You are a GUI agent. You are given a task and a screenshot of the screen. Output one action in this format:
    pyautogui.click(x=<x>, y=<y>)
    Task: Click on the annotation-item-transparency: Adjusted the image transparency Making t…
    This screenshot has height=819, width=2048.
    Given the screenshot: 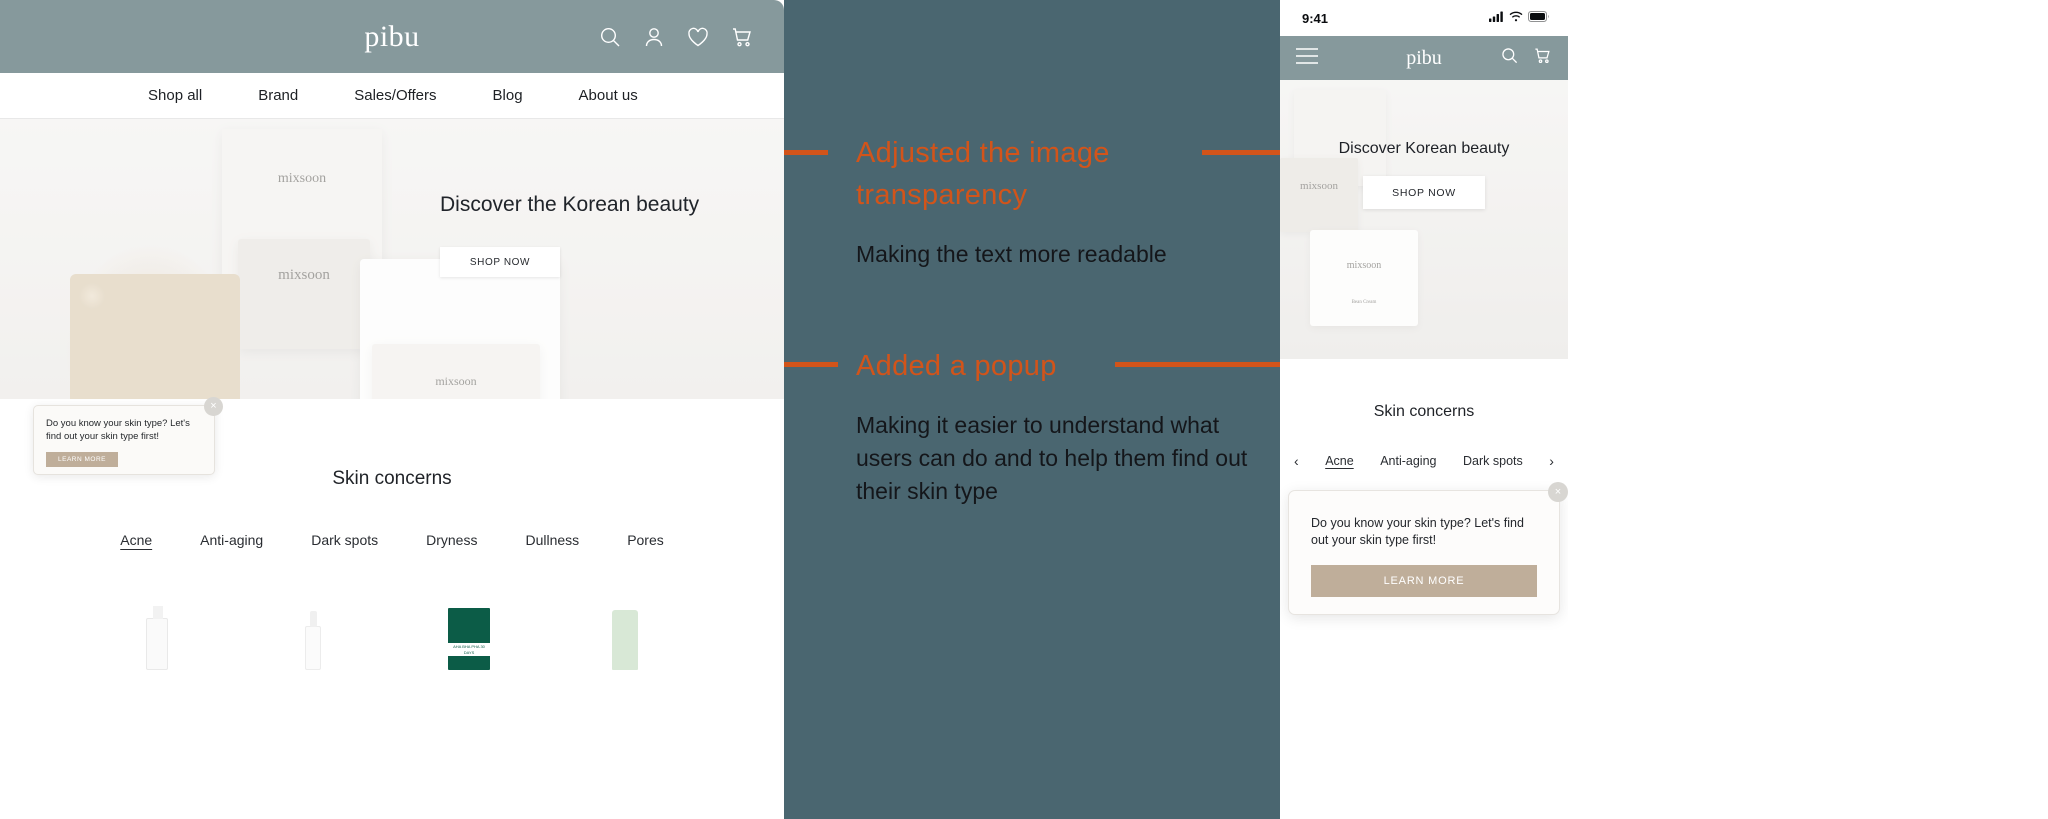 What is the action you would take?
    pyautogui.click(x=1056, y=201)
    